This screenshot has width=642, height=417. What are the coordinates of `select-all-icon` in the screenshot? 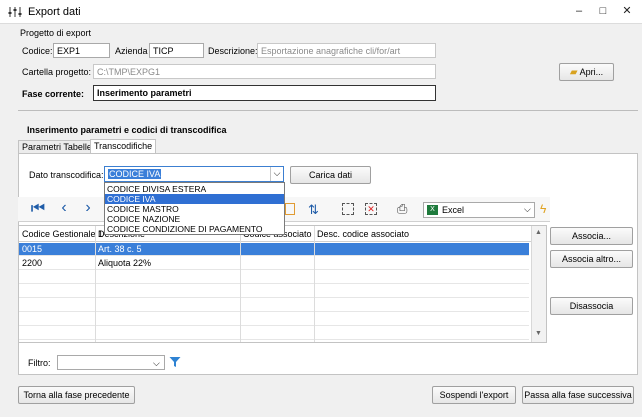 It's located at (348, 209).